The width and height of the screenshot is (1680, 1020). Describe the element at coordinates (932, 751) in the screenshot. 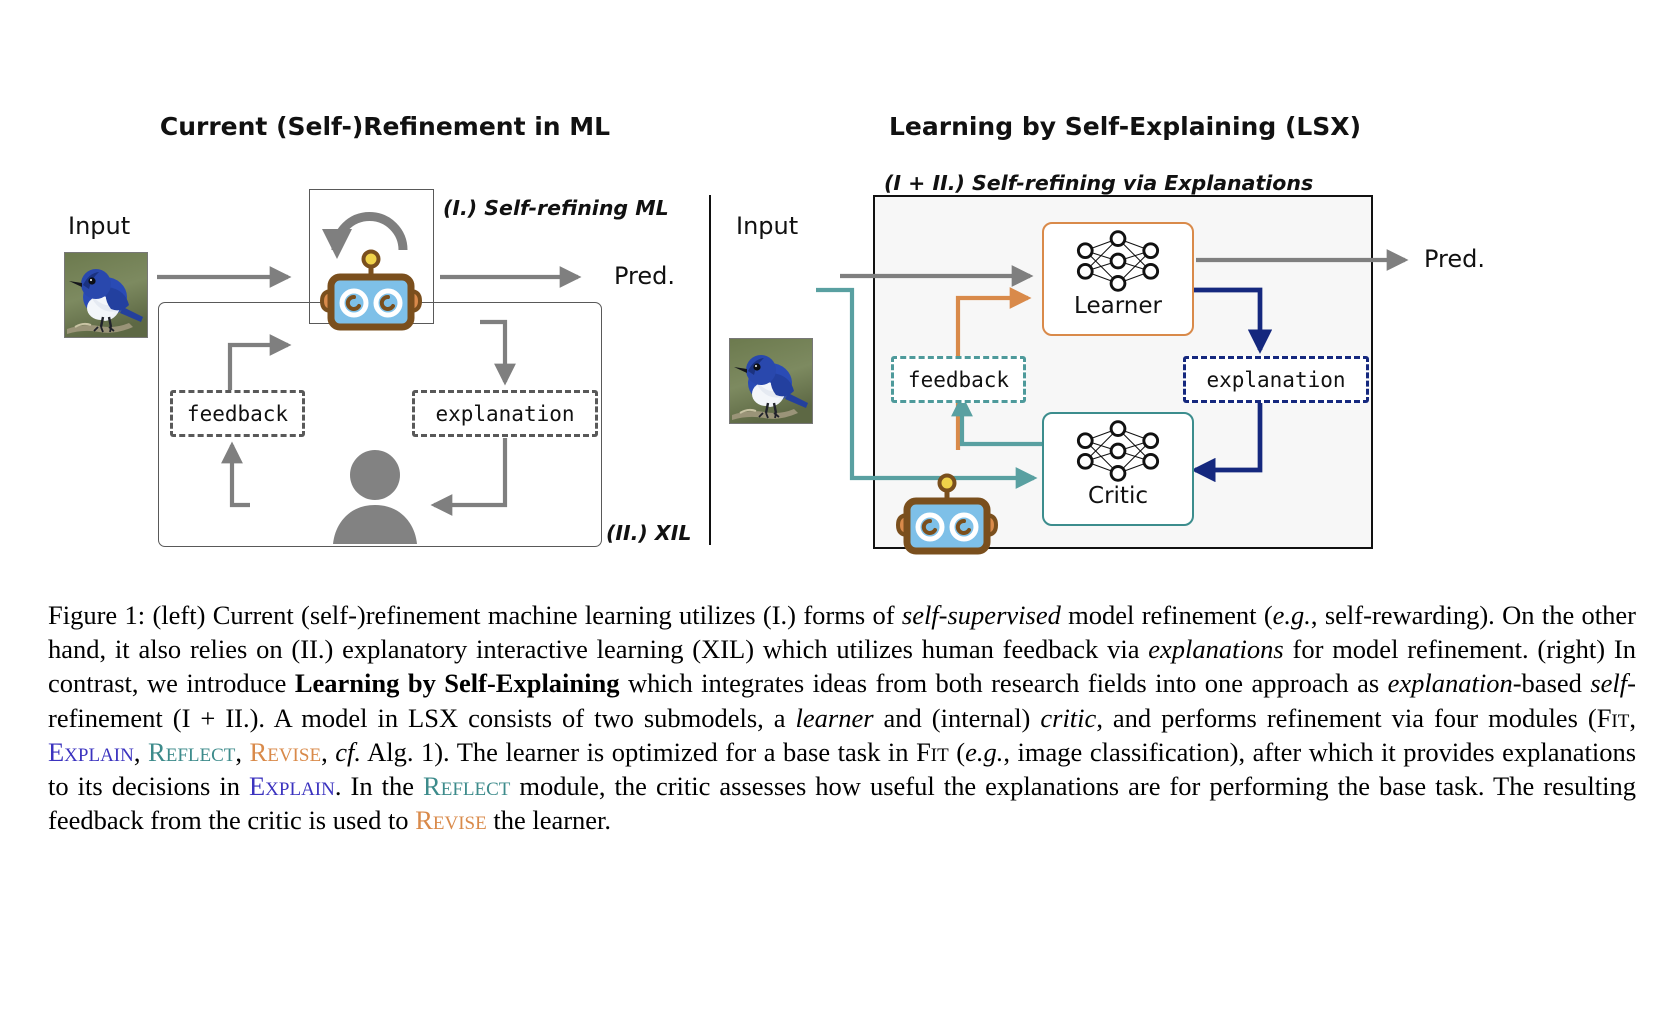

I see `caption-segment-28: Fit` at that location.